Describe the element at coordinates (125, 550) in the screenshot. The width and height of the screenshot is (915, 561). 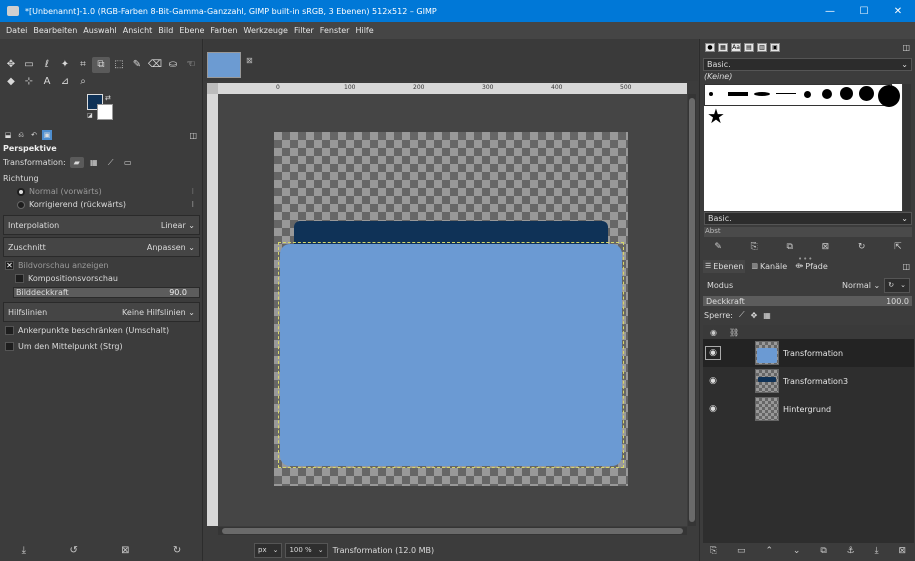
I see `delete-options-icon: ⊠` at that location.